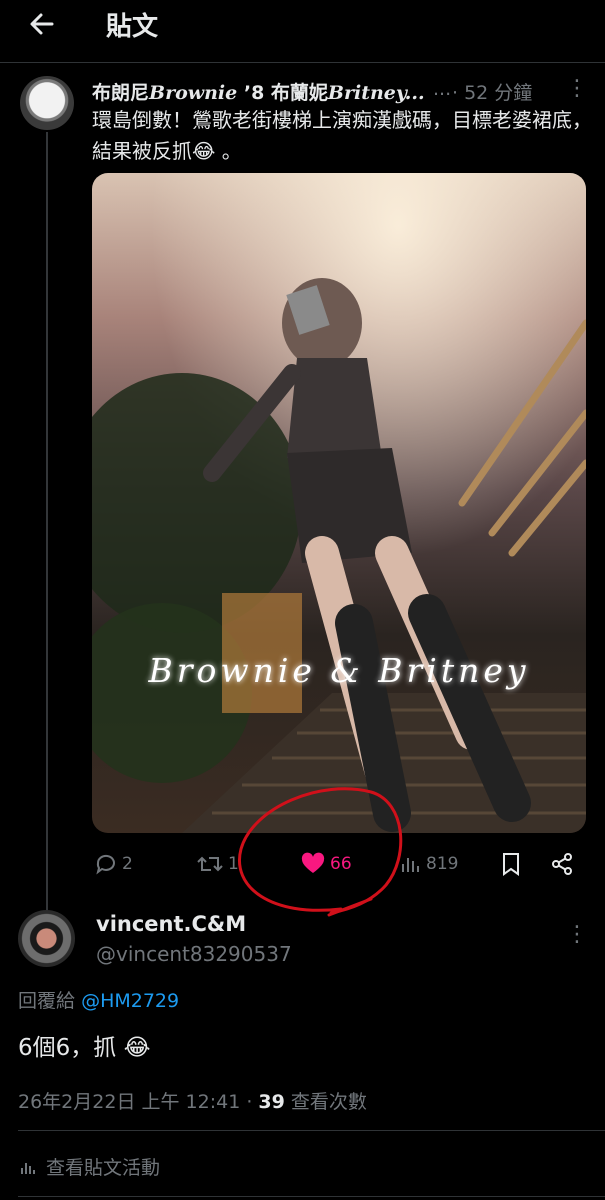  What do you see at coordinates (171, 924) in the screenshot?
I see `replier-name: vincent.C&M` at bounding box center [171, 924].